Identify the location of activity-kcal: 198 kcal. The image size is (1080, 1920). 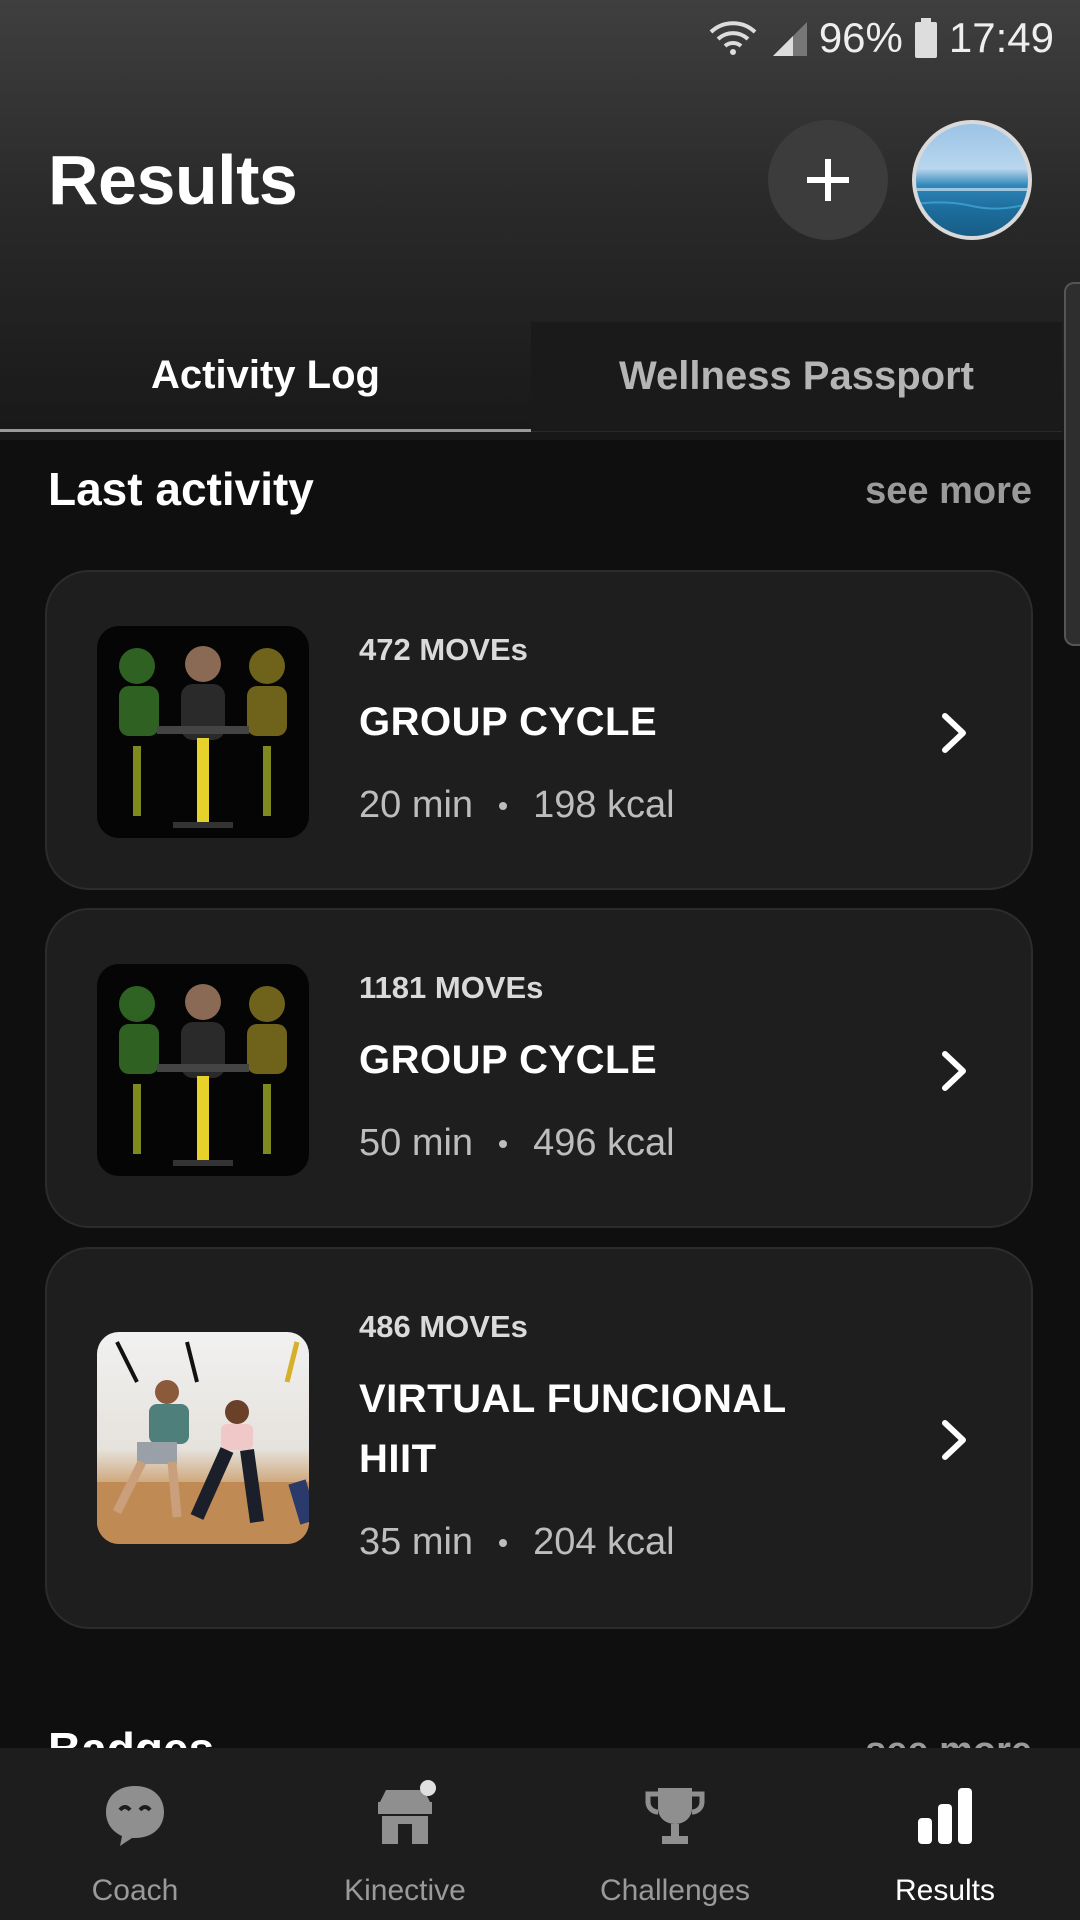
(604, 805).